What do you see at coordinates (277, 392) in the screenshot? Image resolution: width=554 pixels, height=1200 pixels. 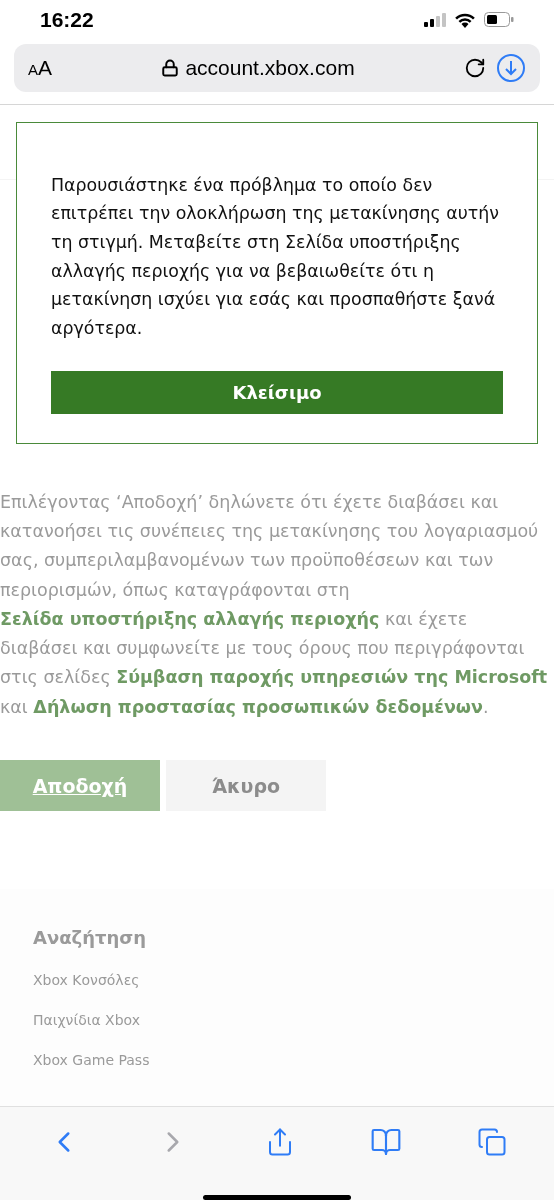 I see `close-button: Κλείσιμο` at bounding box center [277, 392].